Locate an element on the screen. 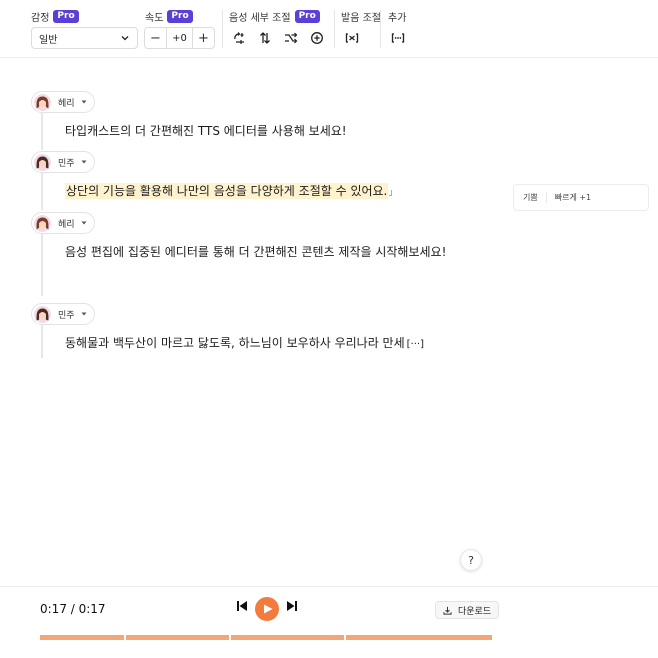 The width and height of the screenshot is (658, 658). emotion-select-value: 일반 is located at coordinates (48, 40).